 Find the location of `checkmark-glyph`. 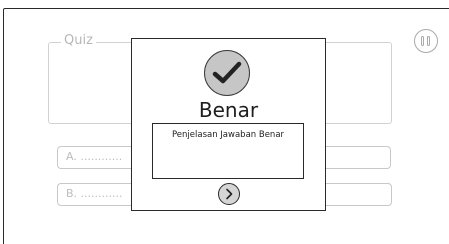

checkmark-glyph is located at coordinates (227, 72).